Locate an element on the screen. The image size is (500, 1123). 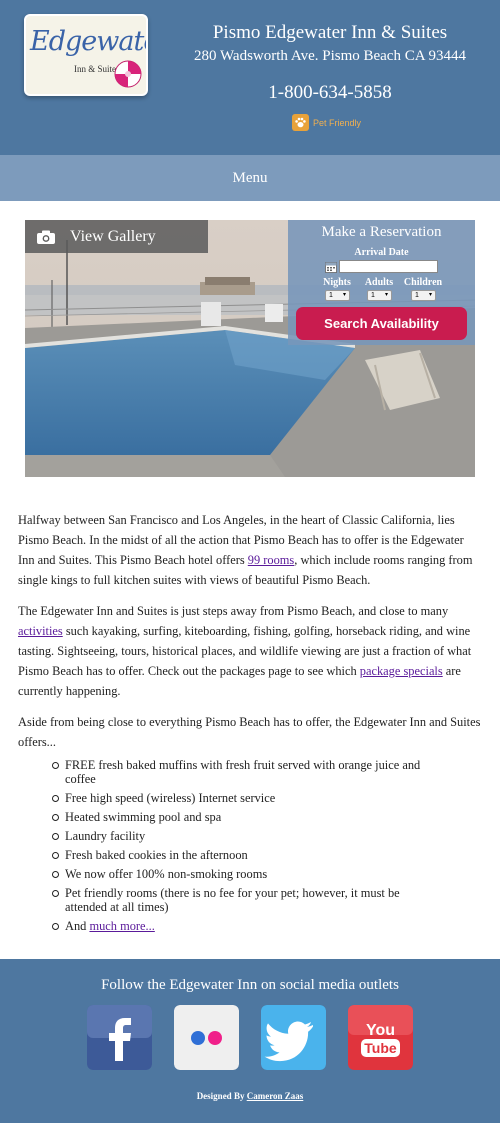
pet-friendly-label: Pet Friendly is located at coordinates (337, 122).